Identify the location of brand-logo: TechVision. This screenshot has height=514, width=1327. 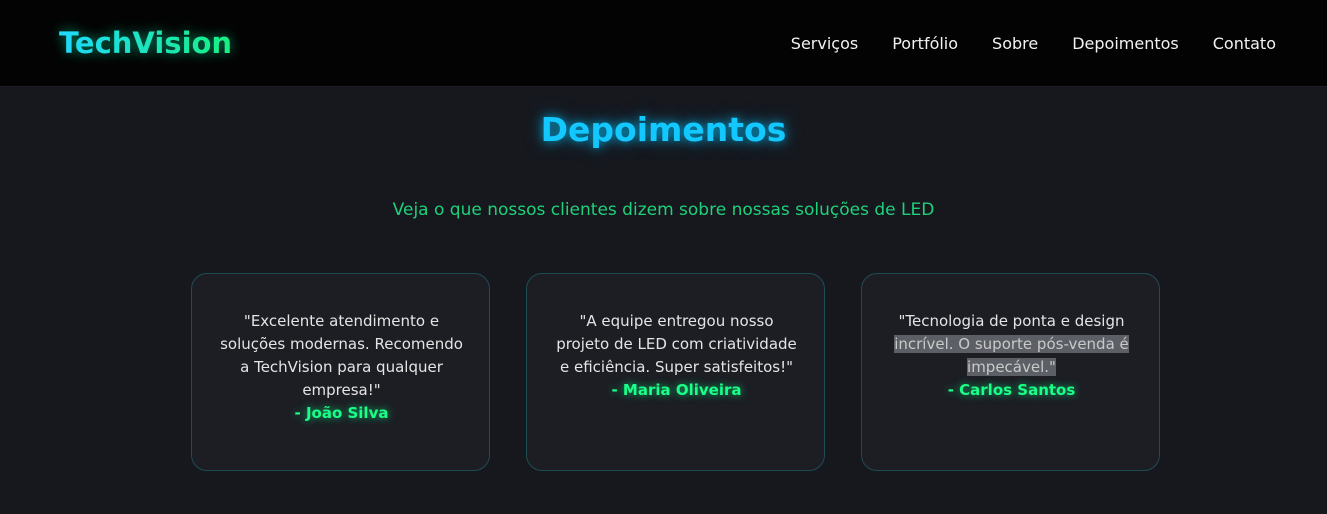
(145, 43).